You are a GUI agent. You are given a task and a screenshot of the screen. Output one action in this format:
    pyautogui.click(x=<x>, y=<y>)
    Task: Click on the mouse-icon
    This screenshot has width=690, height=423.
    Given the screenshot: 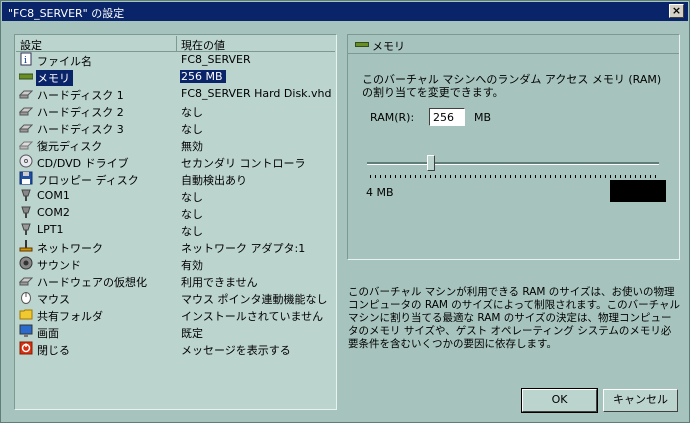 What is the action you would take?
    pyautogui.click(x=26, y=297)
    